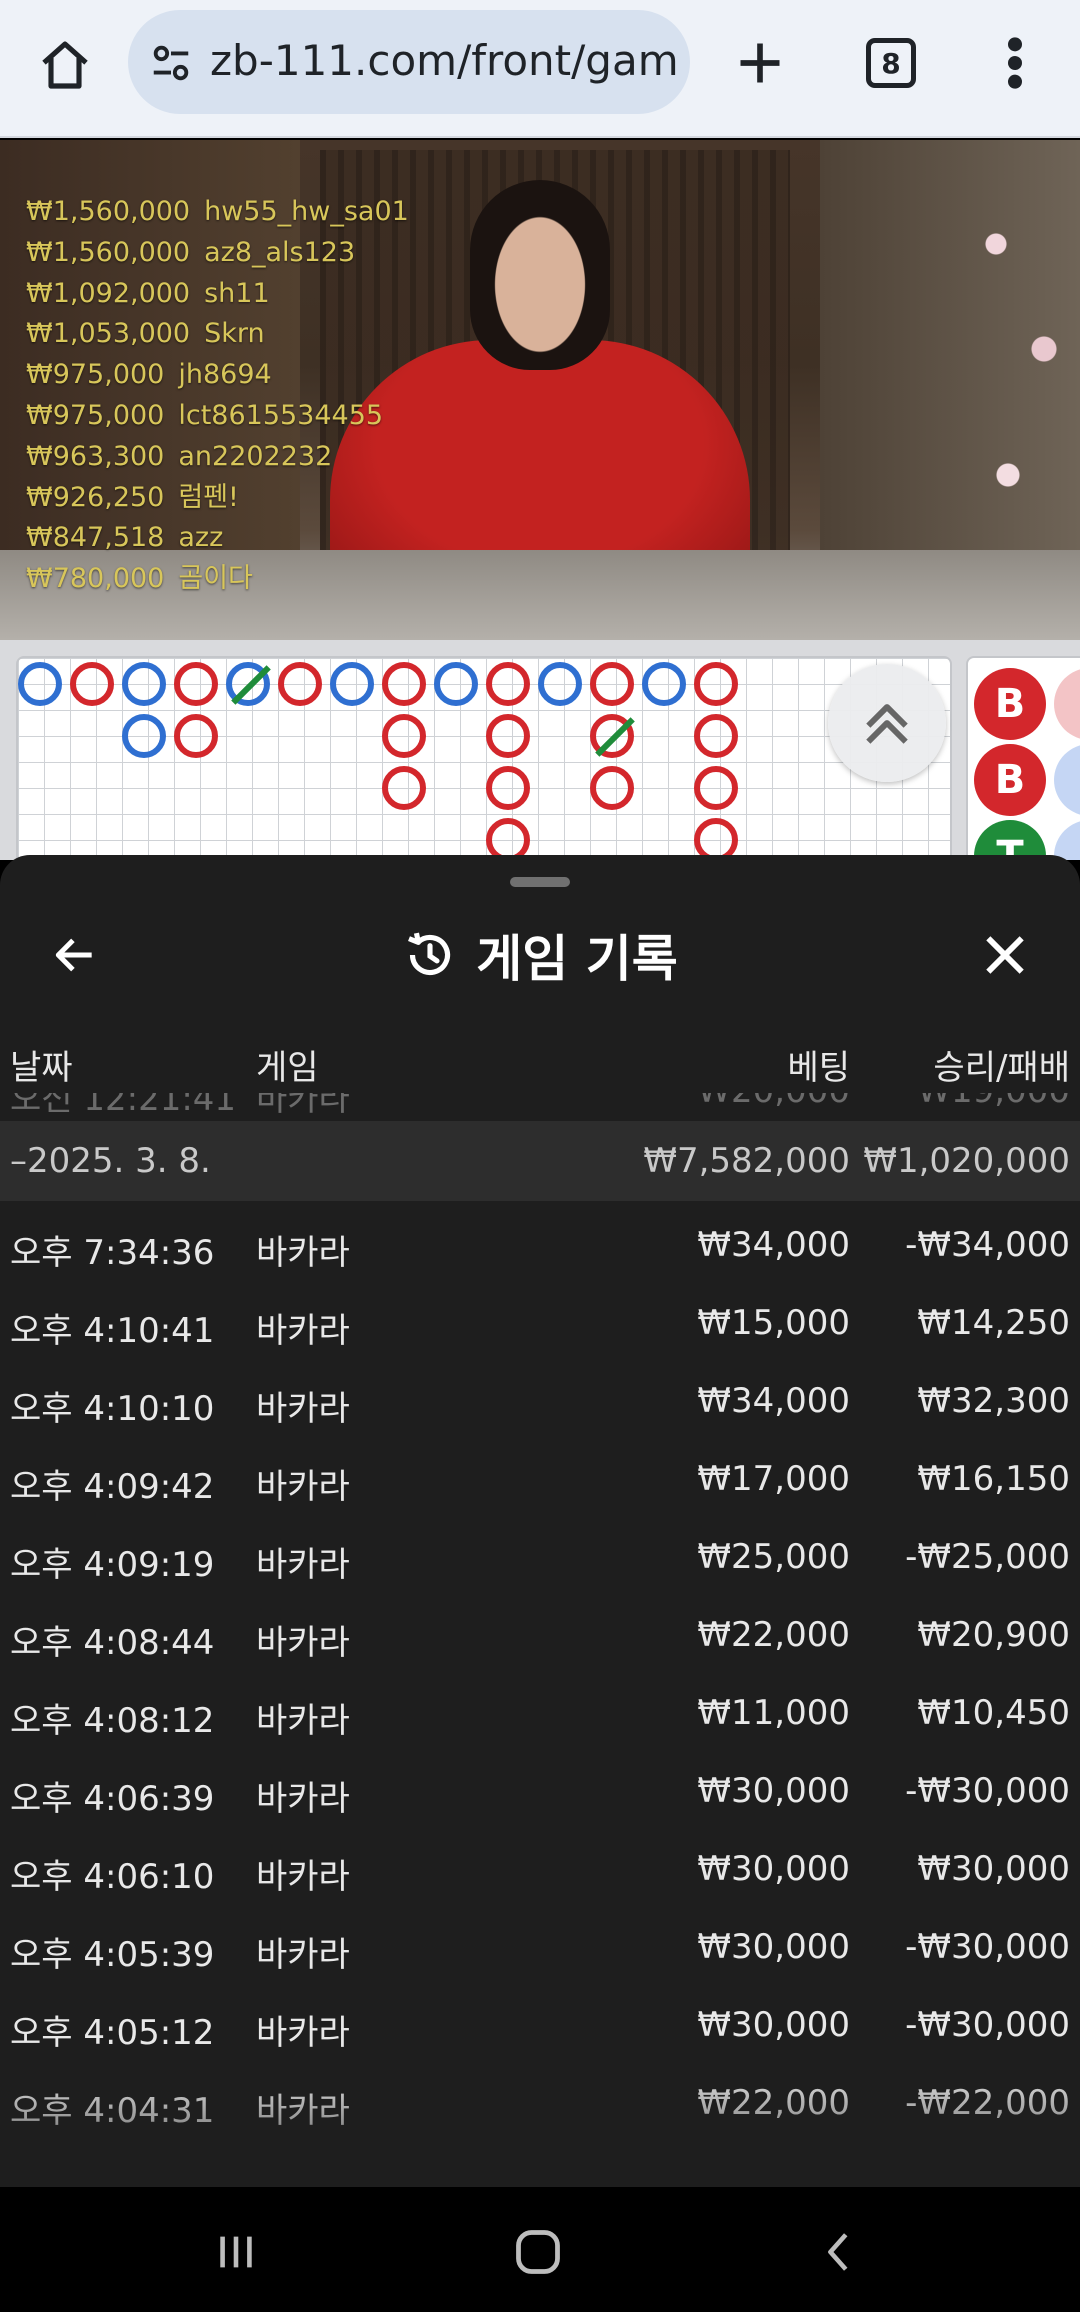 The width and height of the screenshot is (1080, 2312). Describe the element at coordinates (993, 1869) in the screenshot. I see `row-result: ₩30,000` at that location.